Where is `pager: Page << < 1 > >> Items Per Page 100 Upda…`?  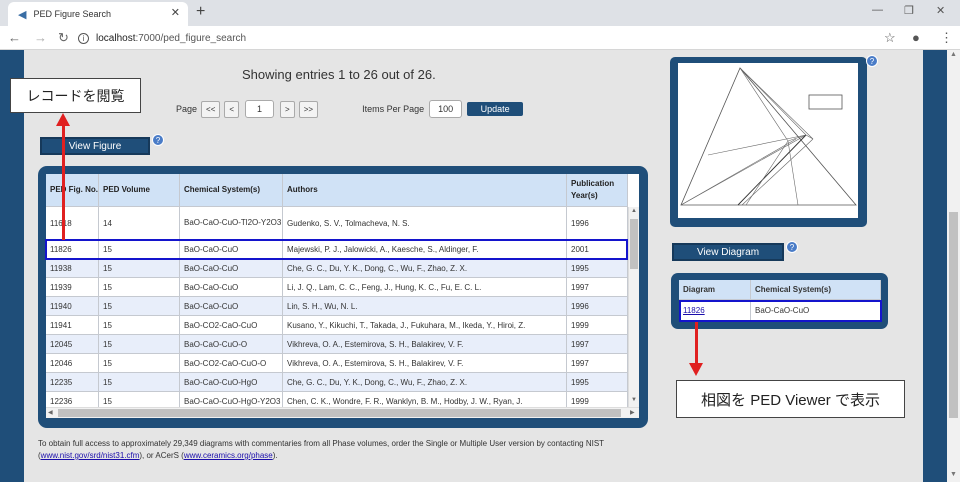 pager: Page << < 1 > >> Items Per Page 100 Upda… is located at coordinates (350, 109).